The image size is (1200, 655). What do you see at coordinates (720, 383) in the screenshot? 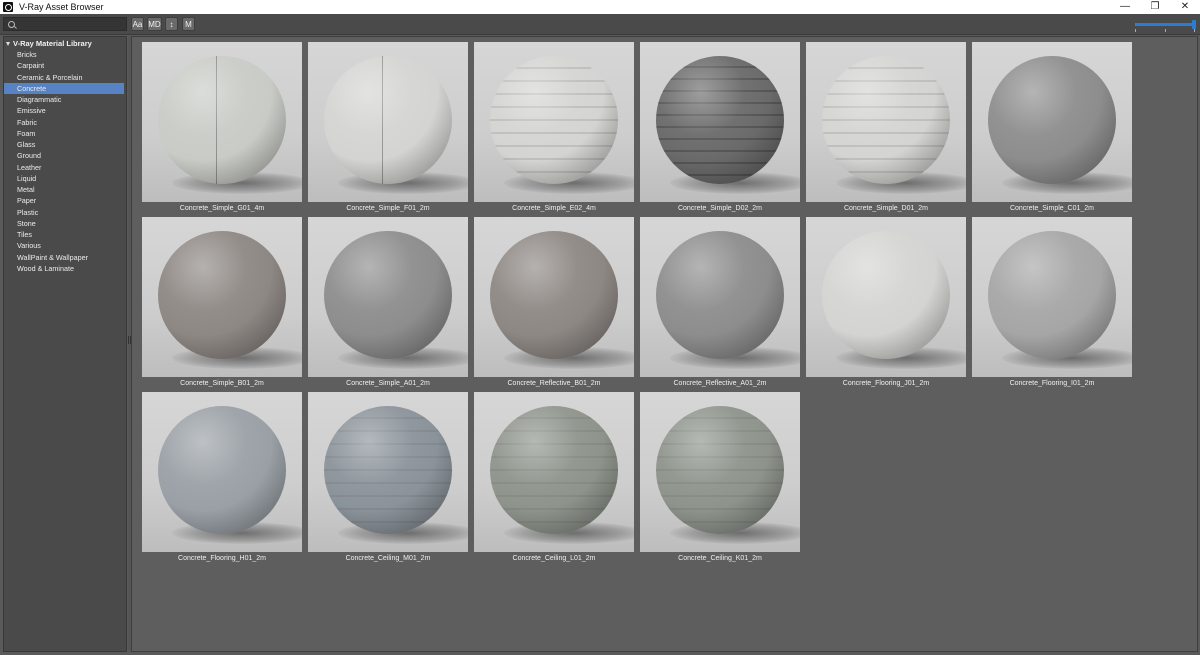
I see `material-name: Concrete_Reflective_A01_2m` at bounding box center [720, 383].